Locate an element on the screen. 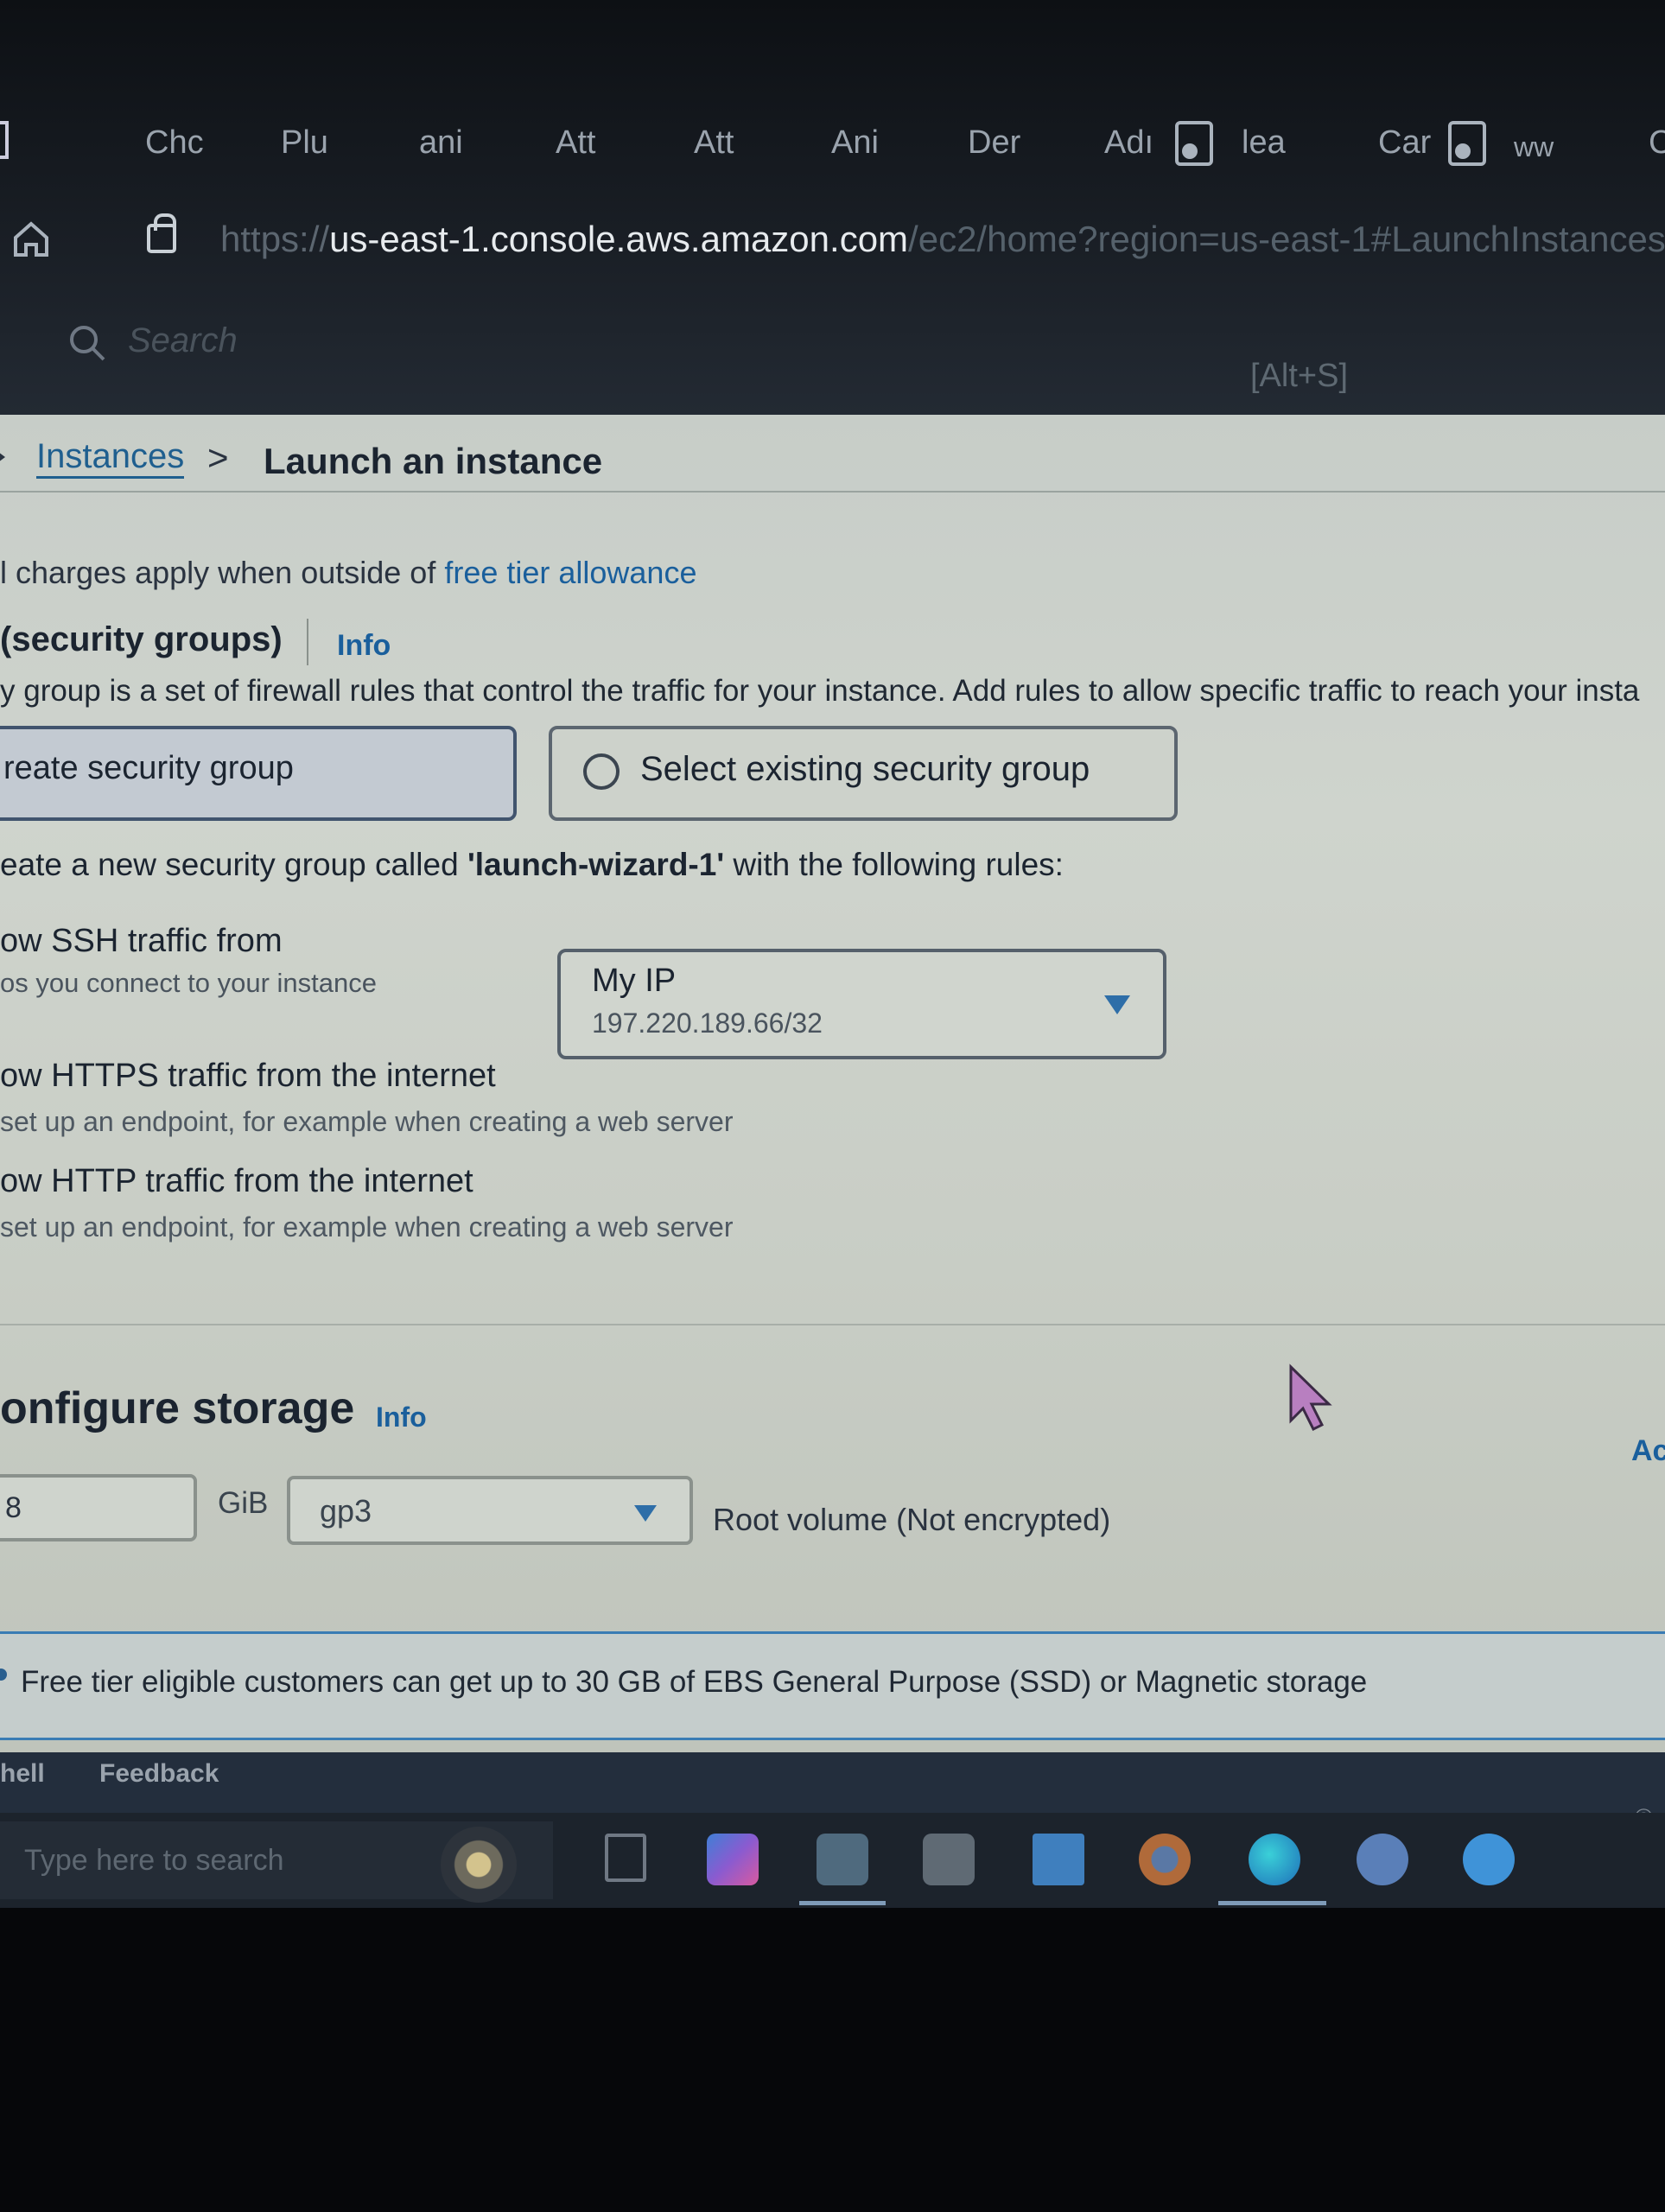 The width and height of the screenshot is (1665, 2212). tab: C is located at coordinates (1657, 143).